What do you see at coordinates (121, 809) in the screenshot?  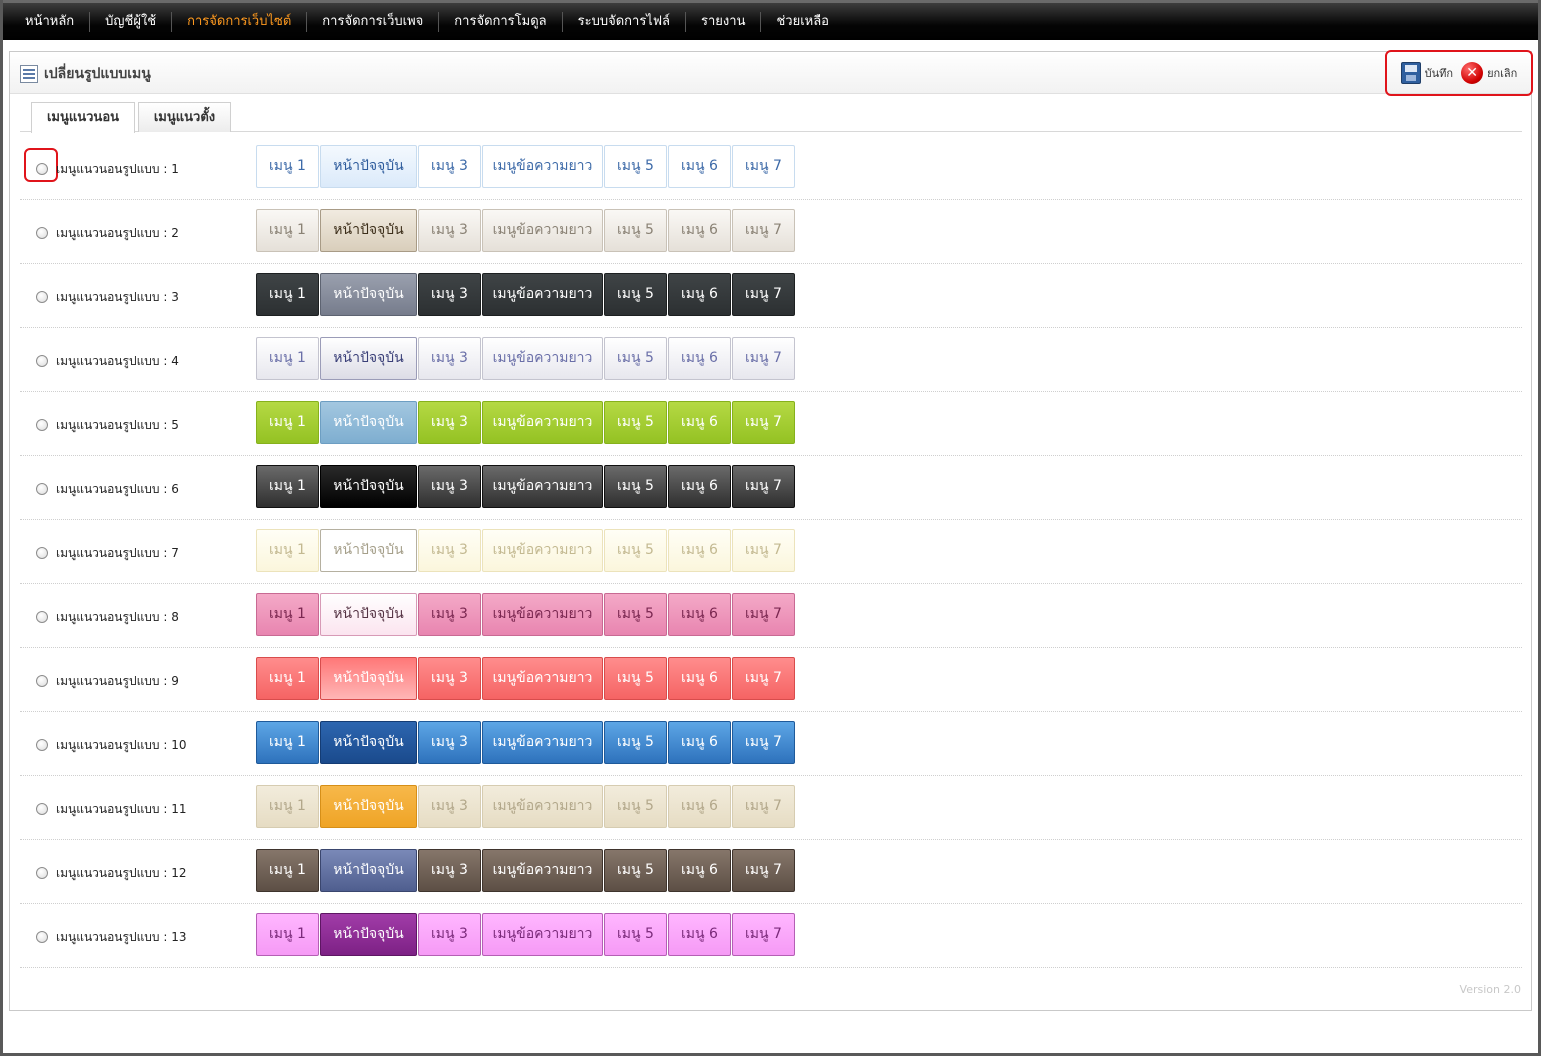 I see `menu-style-label: เมนูแนวนอนรูปแบบ : 11` at bounding box center [121, 809].